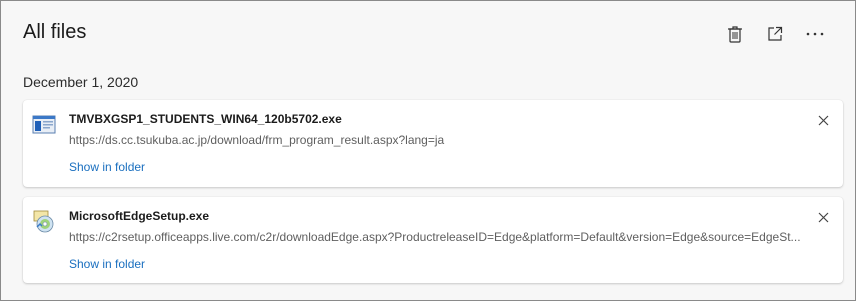  I want to click on delete-all-button, so click(735, 34).